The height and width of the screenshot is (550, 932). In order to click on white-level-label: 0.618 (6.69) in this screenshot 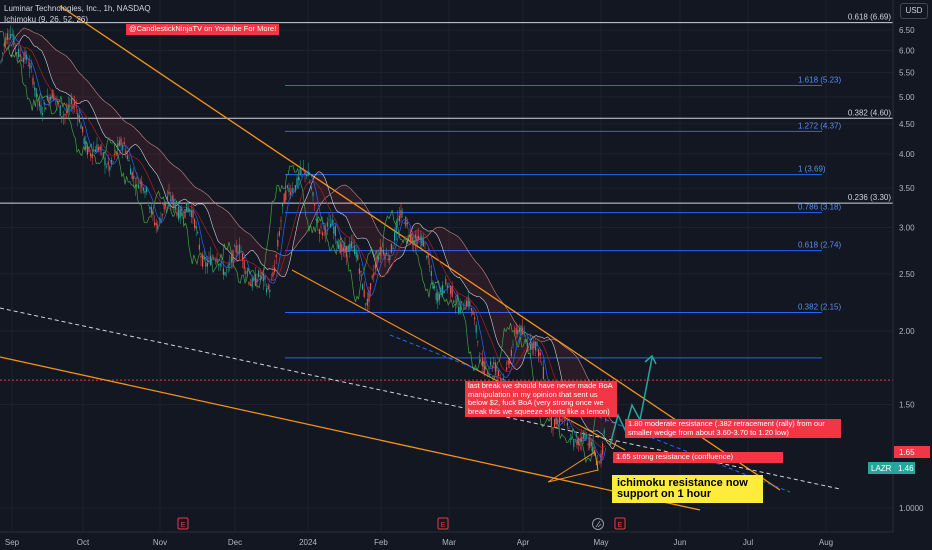, I will do `click(869, 17)`.